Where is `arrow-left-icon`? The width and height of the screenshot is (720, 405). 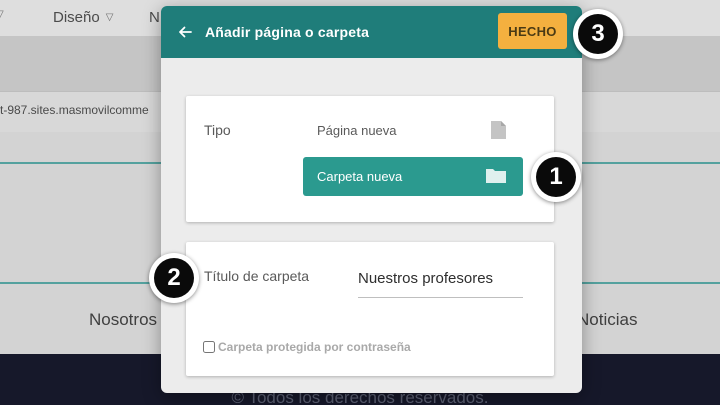 arrow-left-icon is located at coordinates (185, 32).